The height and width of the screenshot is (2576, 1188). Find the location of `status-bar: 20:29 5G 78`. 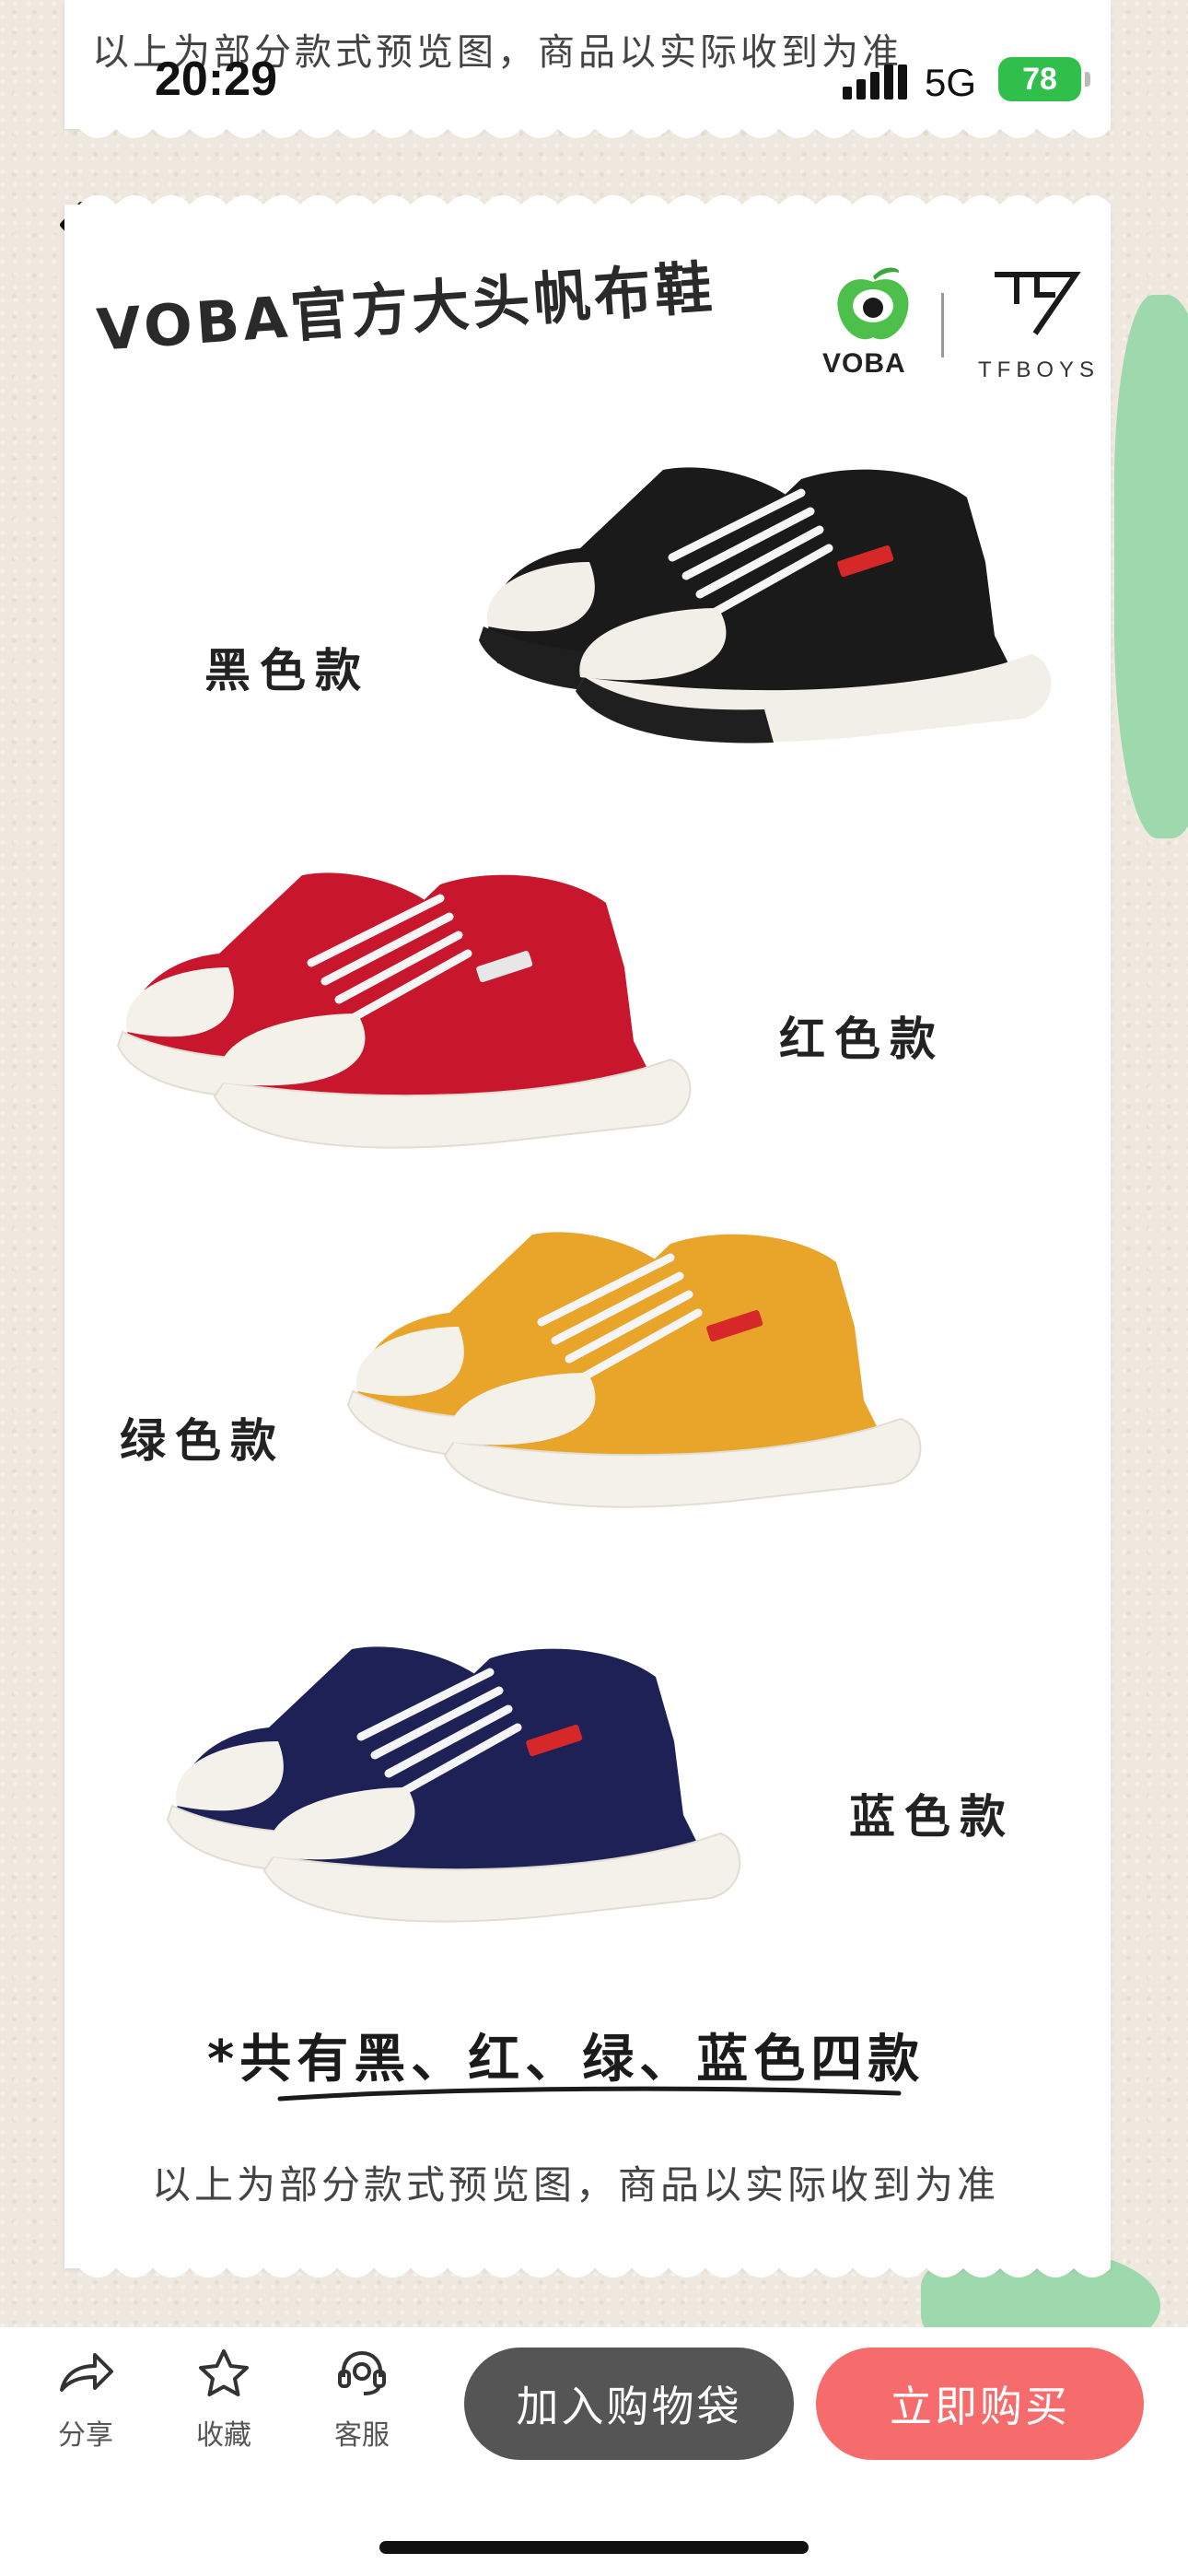

status-bar: 20:29 5G 78 is located at coordinates (594, 78).